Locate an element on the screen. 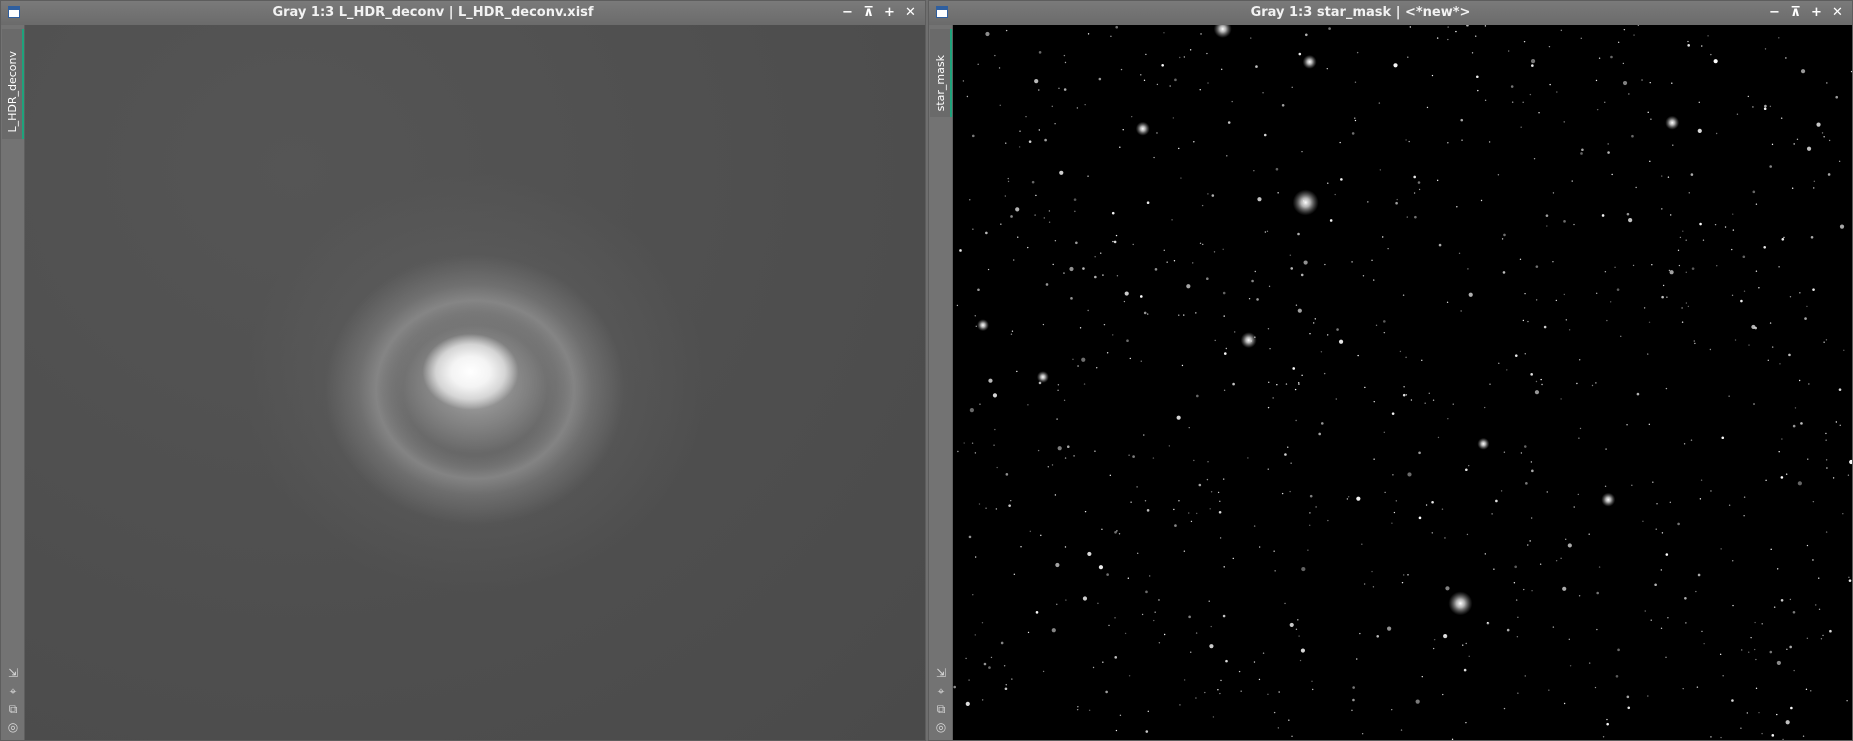 This screenshot has width=1853, height=741. bright-star is located at coordinates (1248, 340).